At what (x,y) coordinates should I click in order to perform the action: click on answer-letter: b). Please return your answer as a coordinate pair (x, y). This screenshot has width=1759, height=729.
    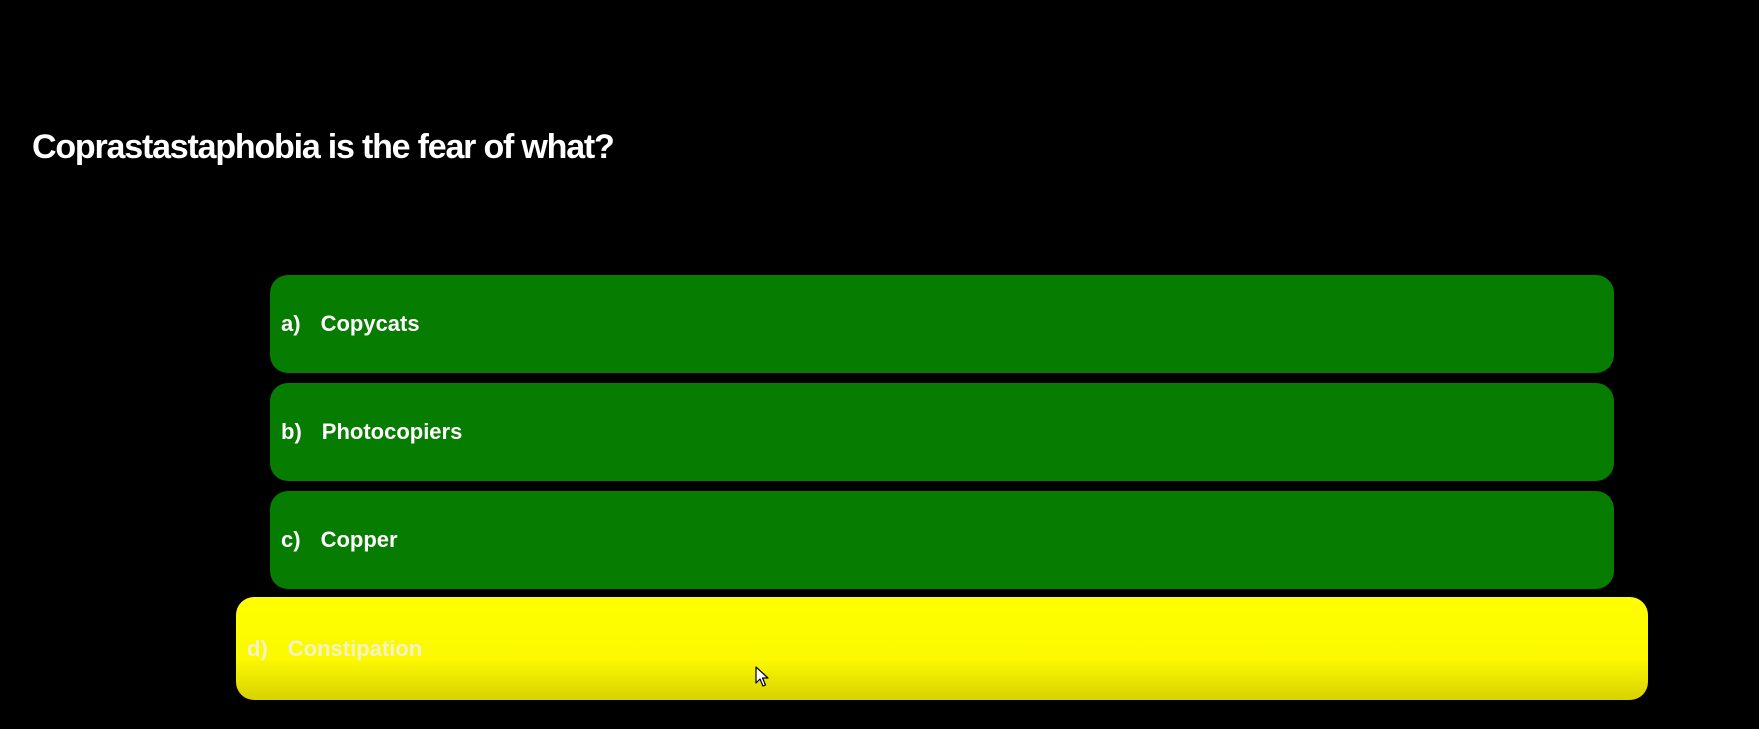
    Looking at the image, I should click on (291, 431).